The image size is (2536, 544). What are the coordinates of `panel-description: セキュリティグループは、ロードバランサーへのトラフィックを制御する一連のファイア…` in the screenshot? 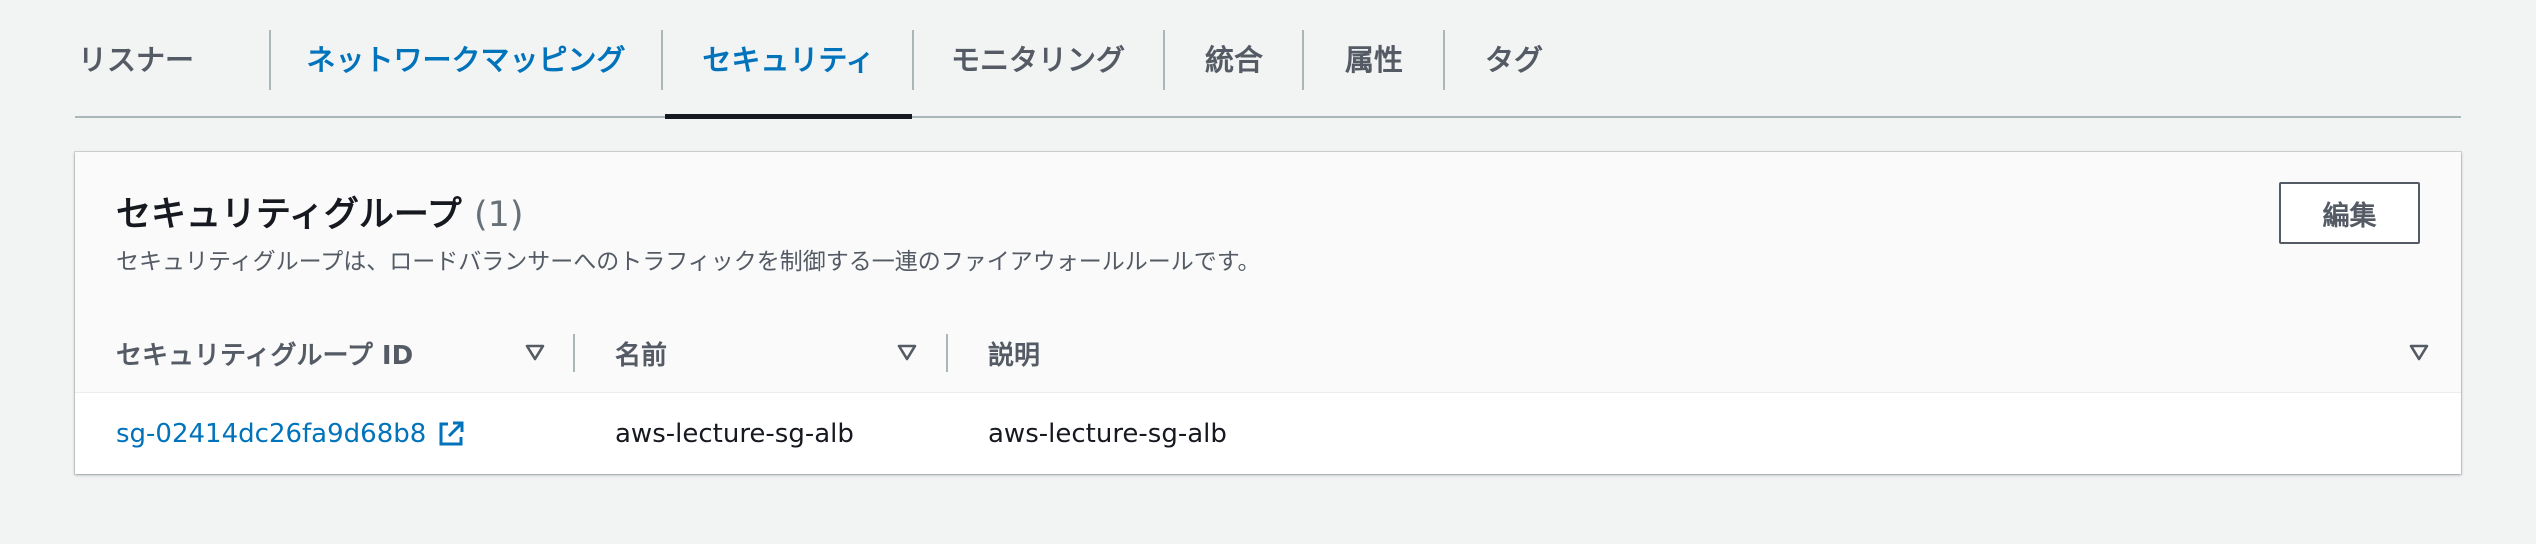 It's located at (688, 262).